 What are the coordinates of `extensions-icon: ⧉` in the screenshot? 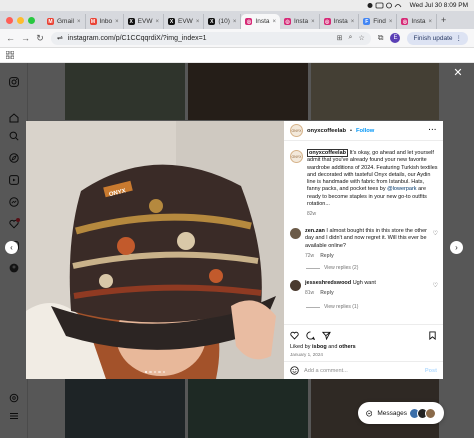 It's located at (381, 38).